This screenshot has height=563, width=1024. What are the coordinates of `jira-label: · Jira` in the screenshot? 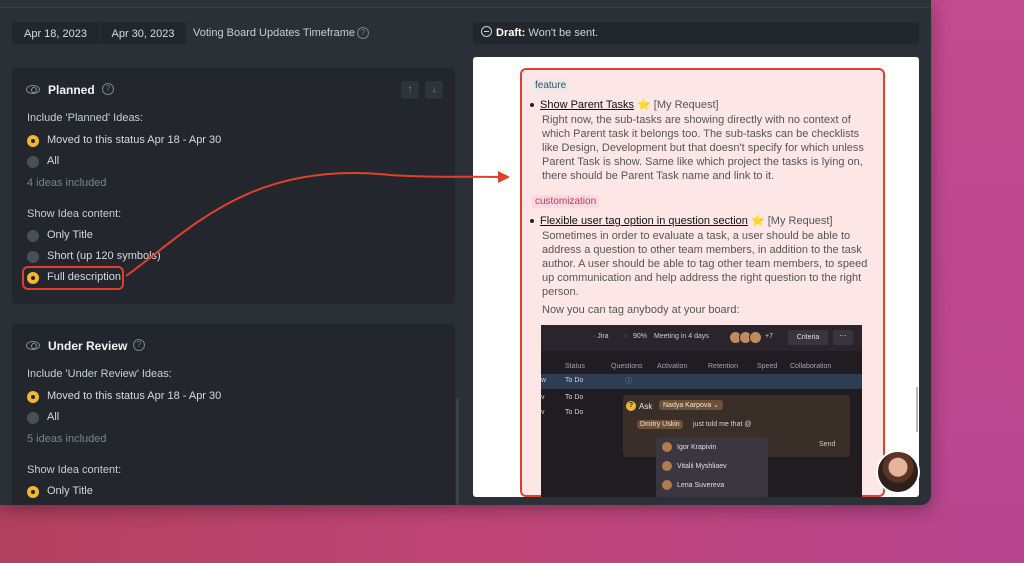 It's located at (601, 336).